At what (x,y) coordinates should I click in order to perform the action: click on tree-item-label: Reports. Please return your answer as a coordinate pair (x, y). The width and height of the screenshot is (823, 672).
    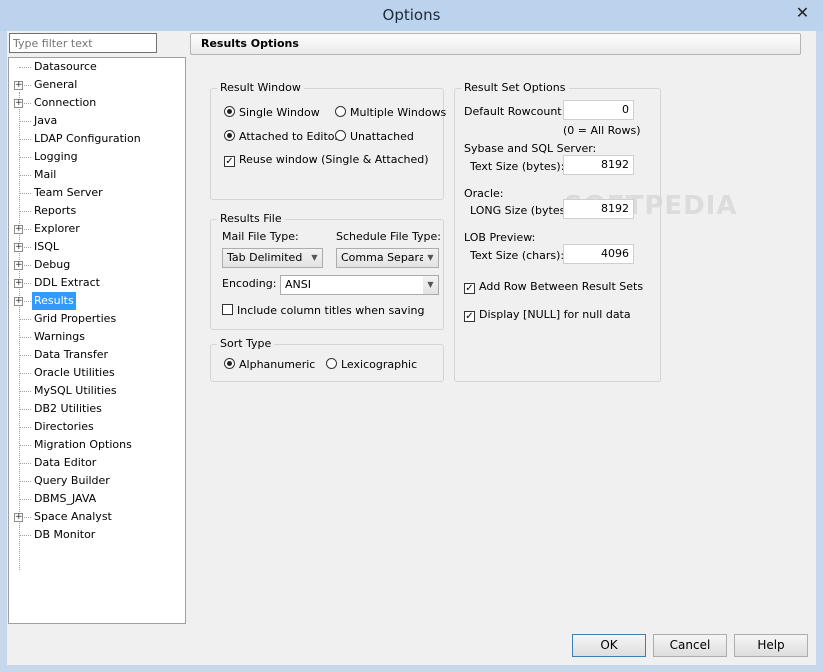
    Looking at the image, I should click on (55, 210).